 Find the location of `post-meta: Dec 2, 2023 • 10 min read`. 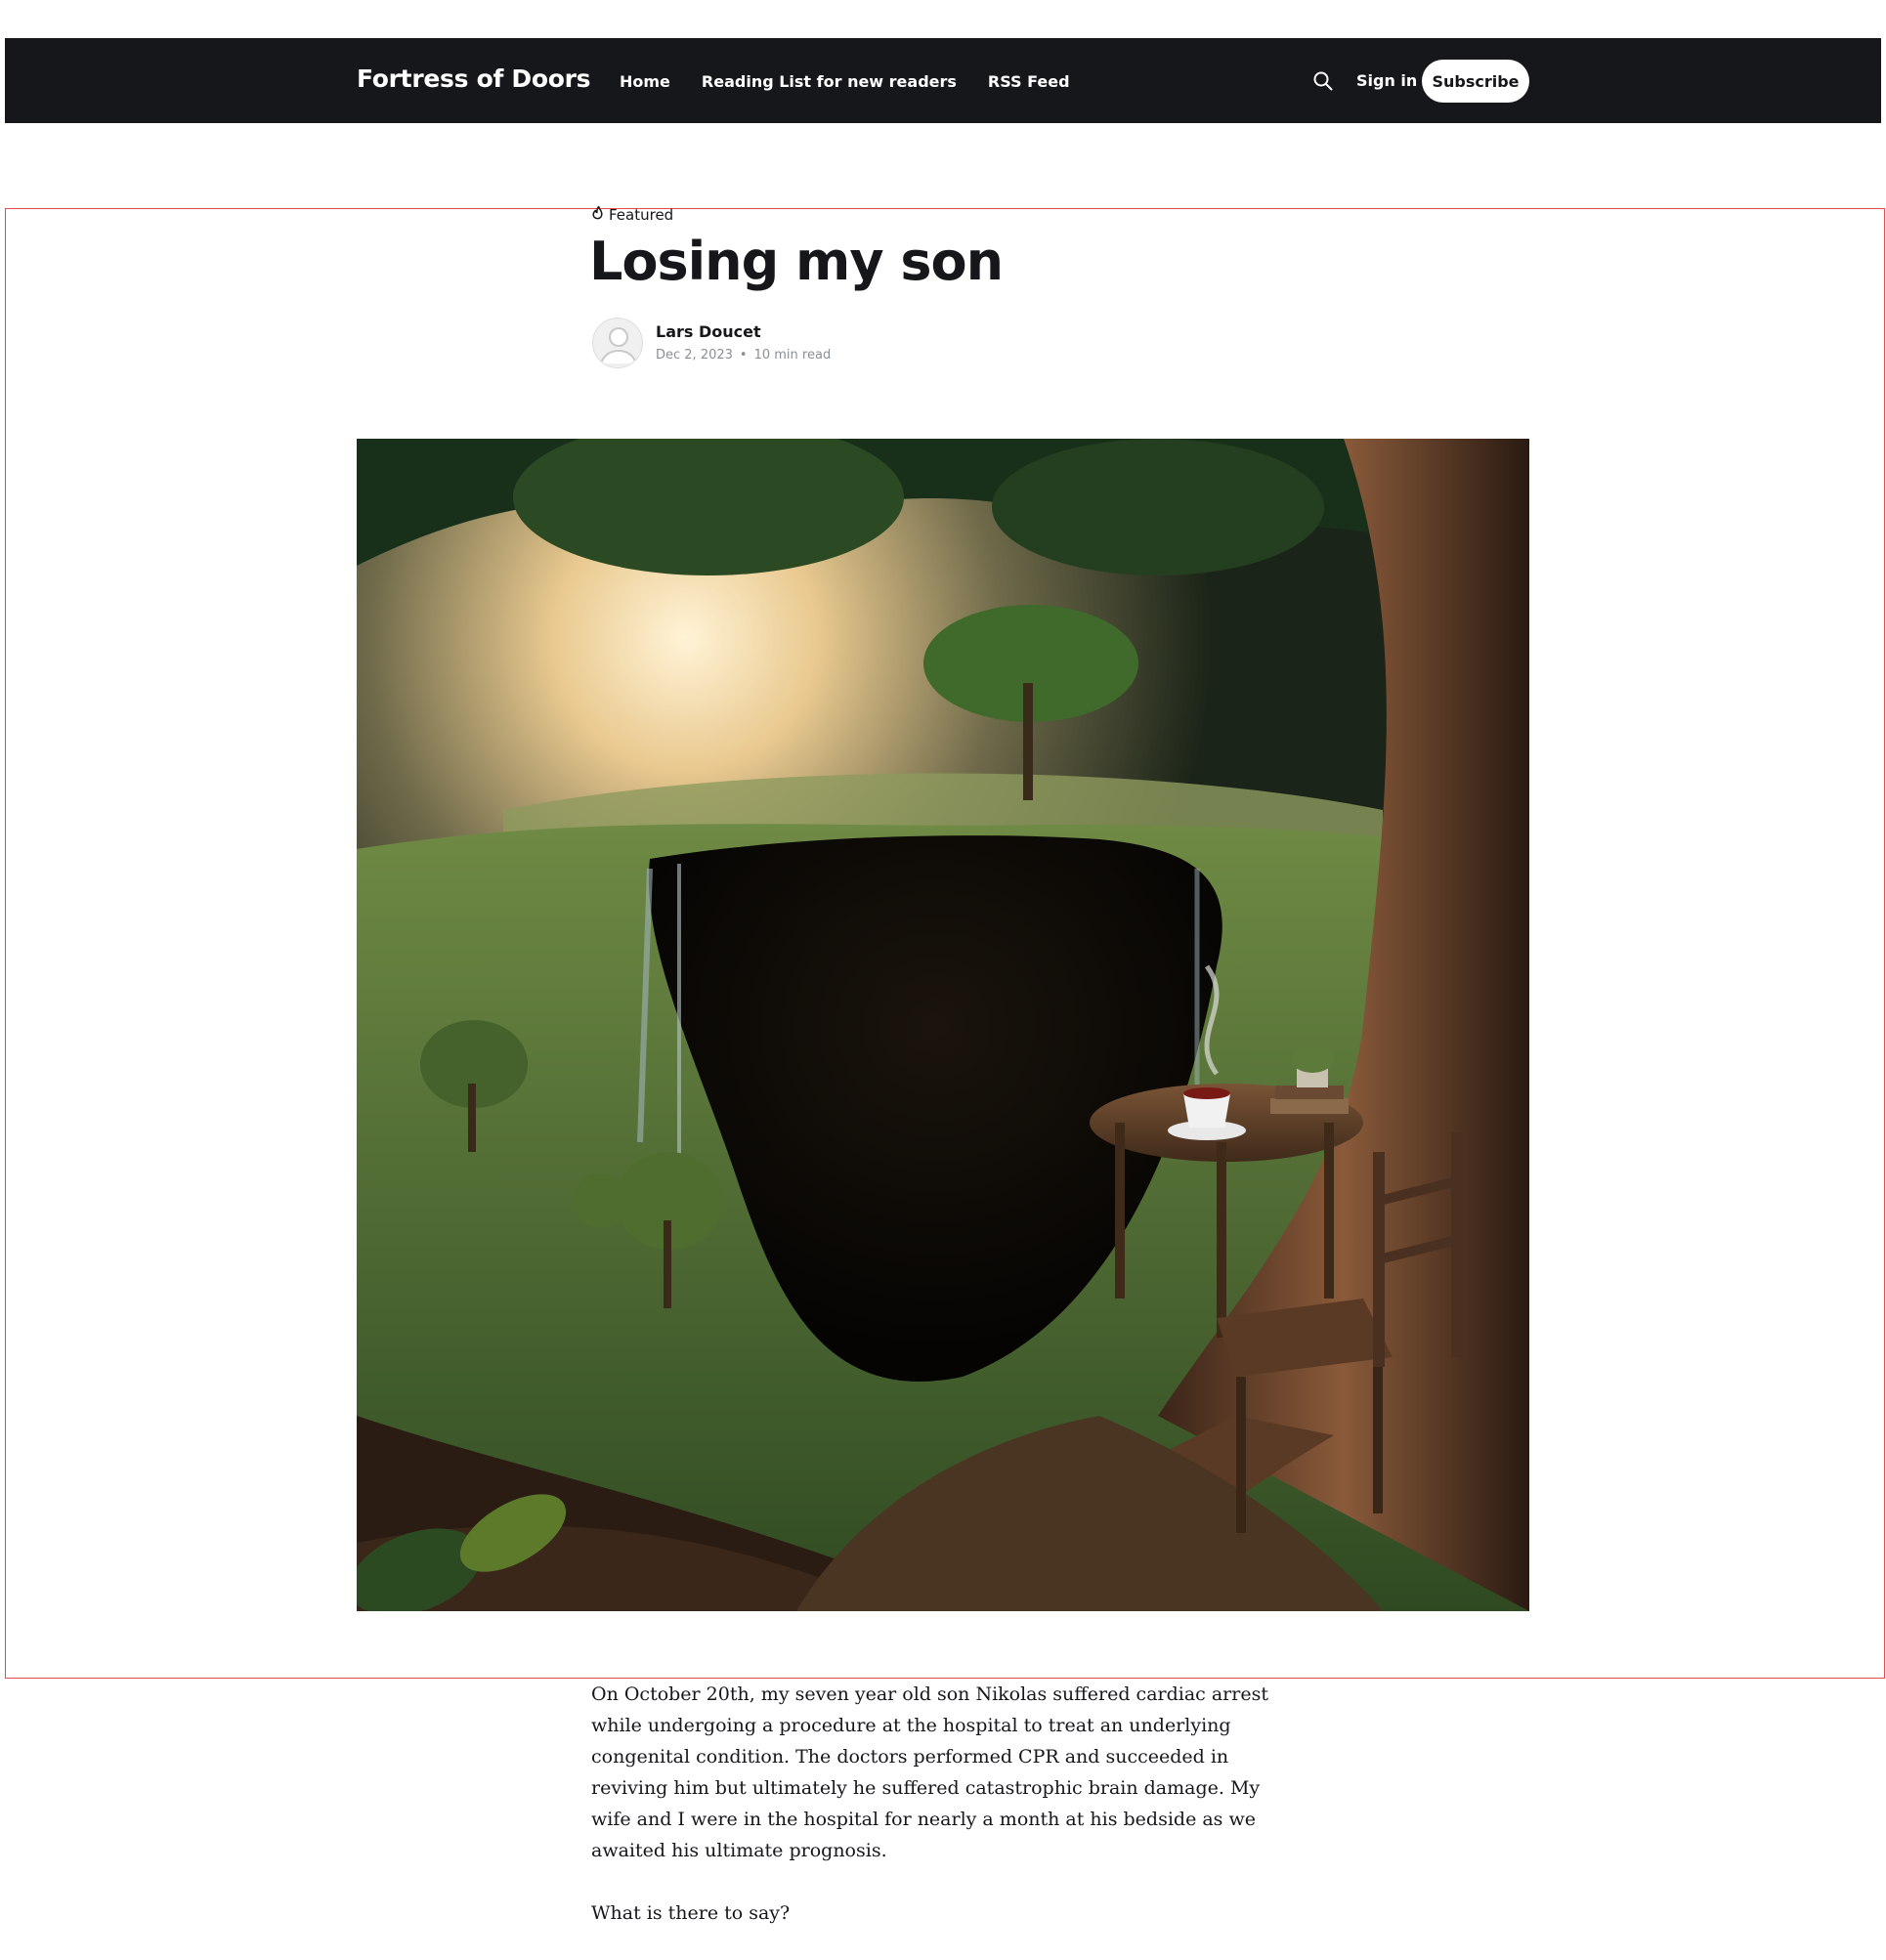

post-meta: Dec 2, 2023 • 10 min read is located at coordinates (743, 355).